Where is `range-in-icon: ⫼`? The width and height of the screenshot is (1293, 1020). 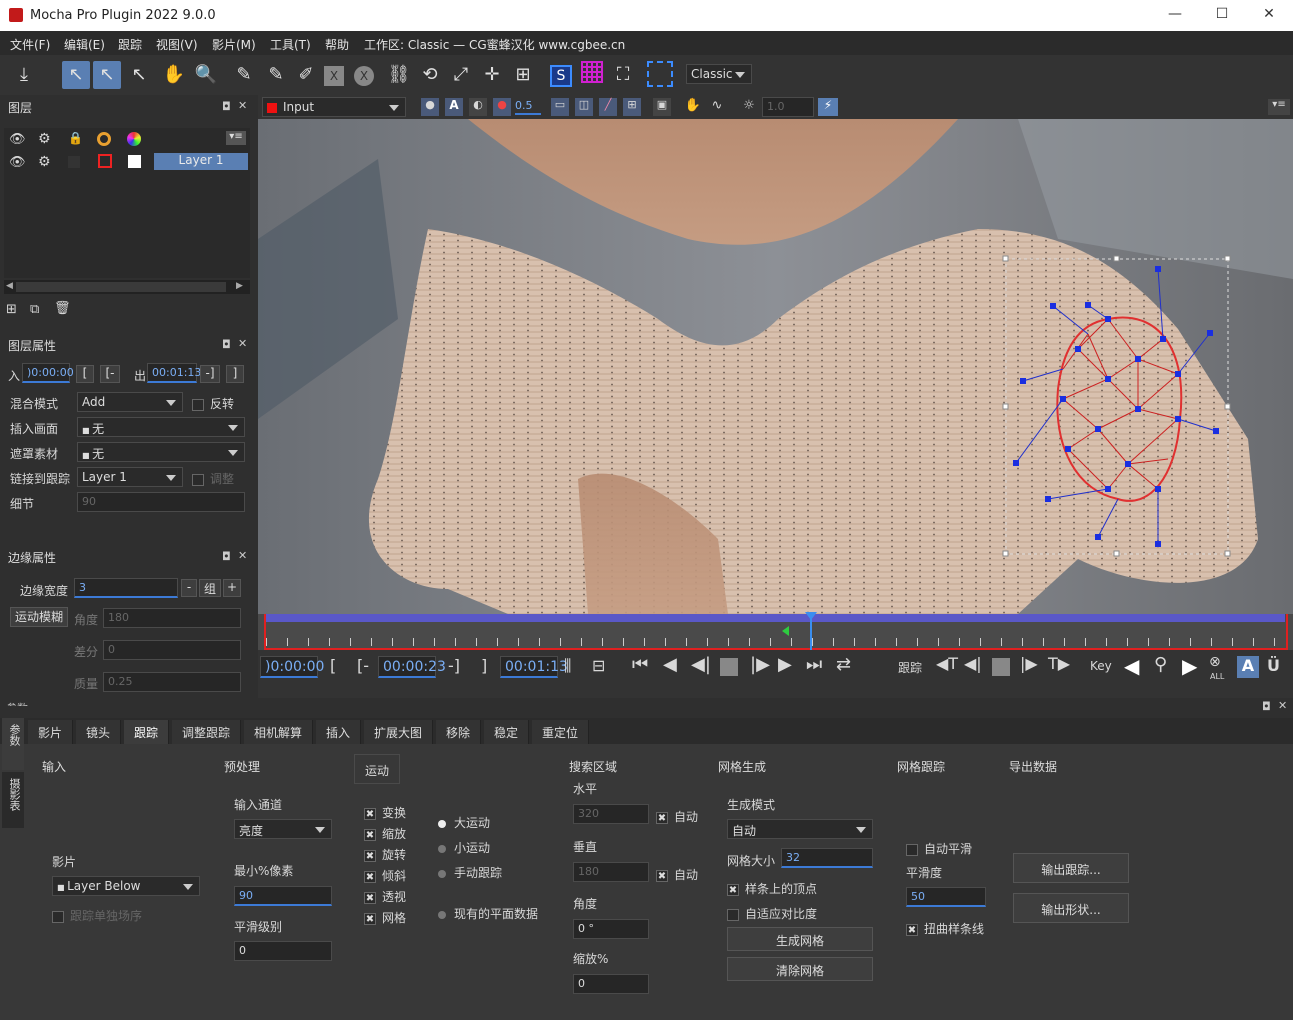
range-in-icon: ⫼ is located at coordinates (567, 666).